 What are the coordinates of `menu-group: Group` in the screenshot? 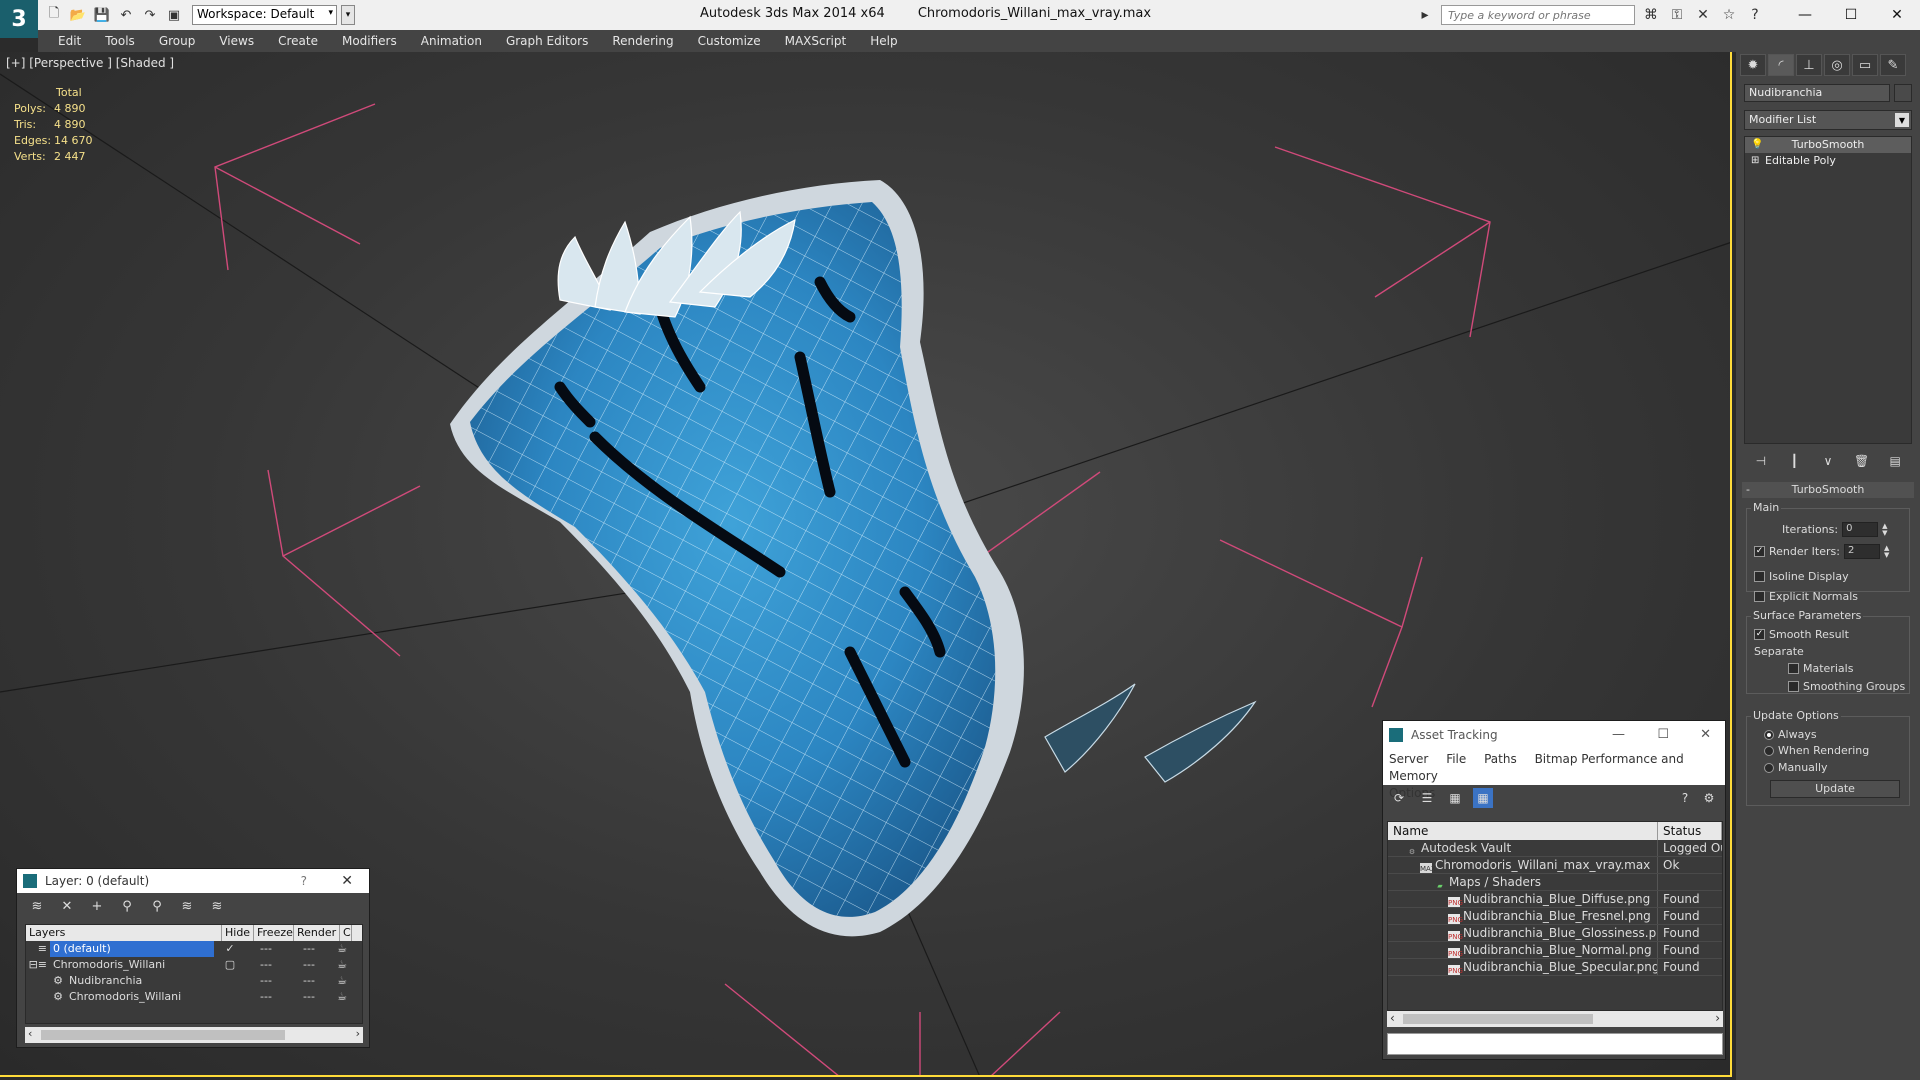 It's located at (177, 41).